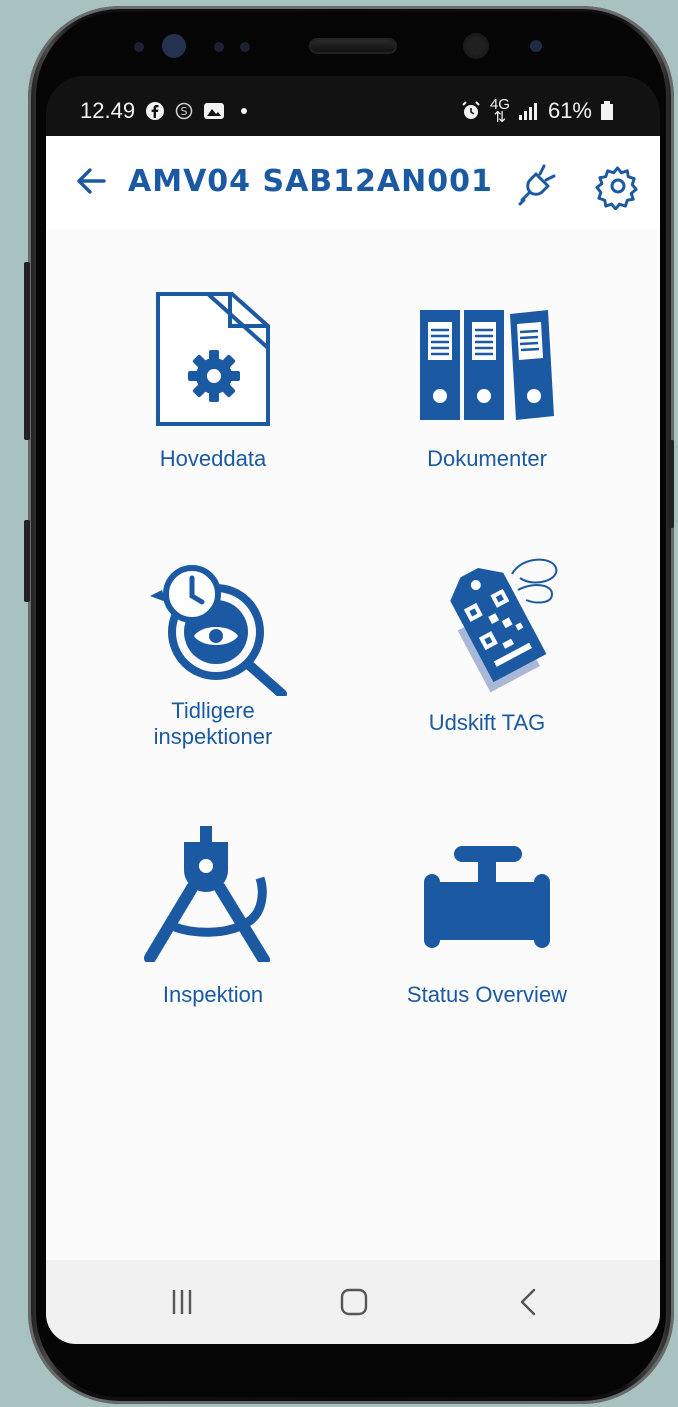 This screenshot has height=1407, width=678. I want to click on tile-inspektion: Inspektion, so click(213, 941).